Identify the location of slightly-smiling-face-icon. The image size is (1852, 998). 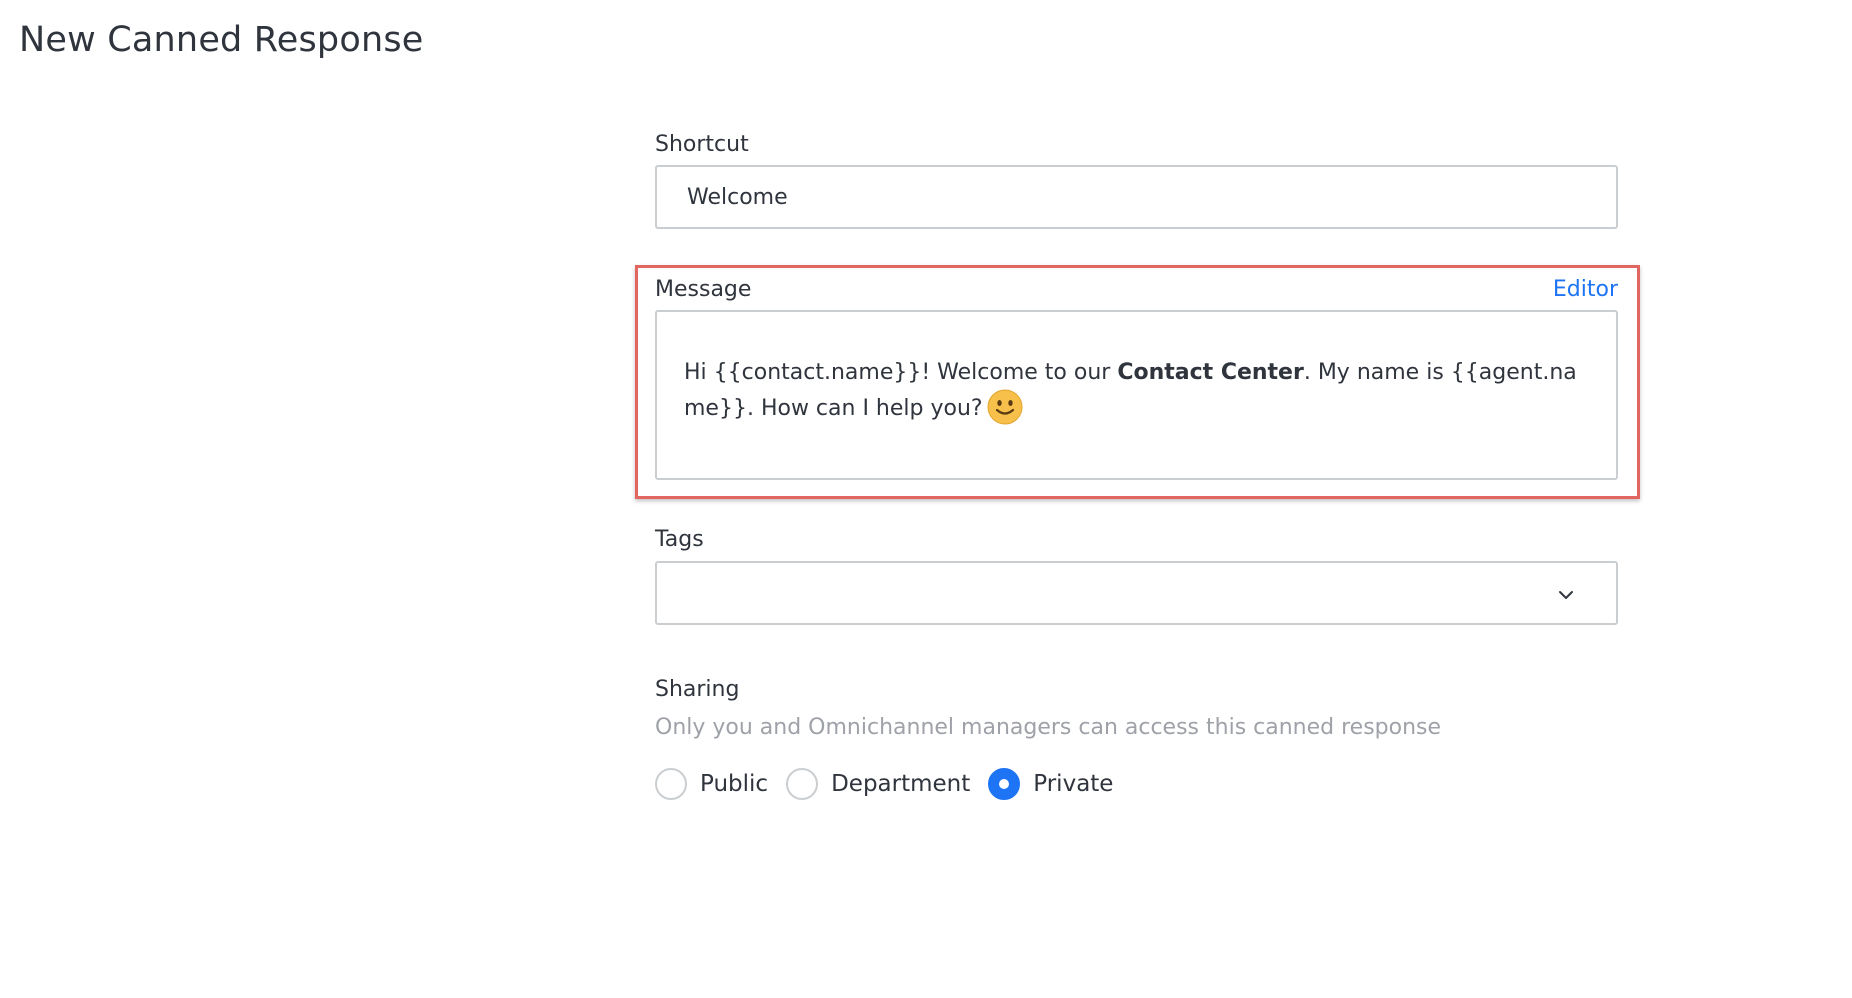
(1005, 407).